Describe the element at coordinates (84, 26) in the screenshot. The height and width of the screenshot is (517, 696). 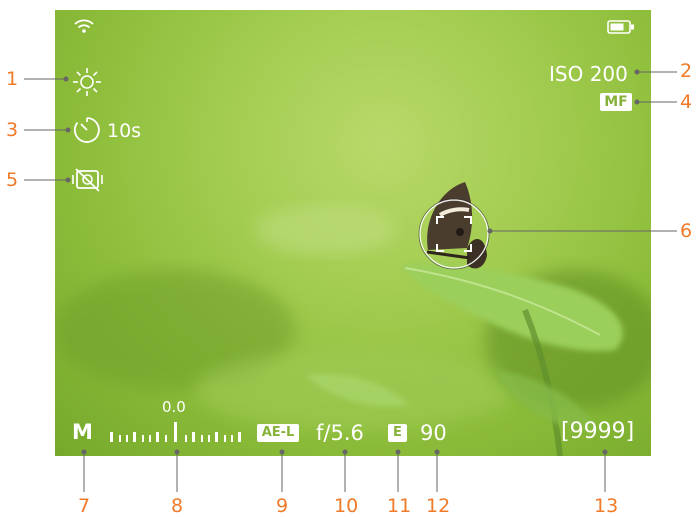
I see `wifi-icon` at that location.